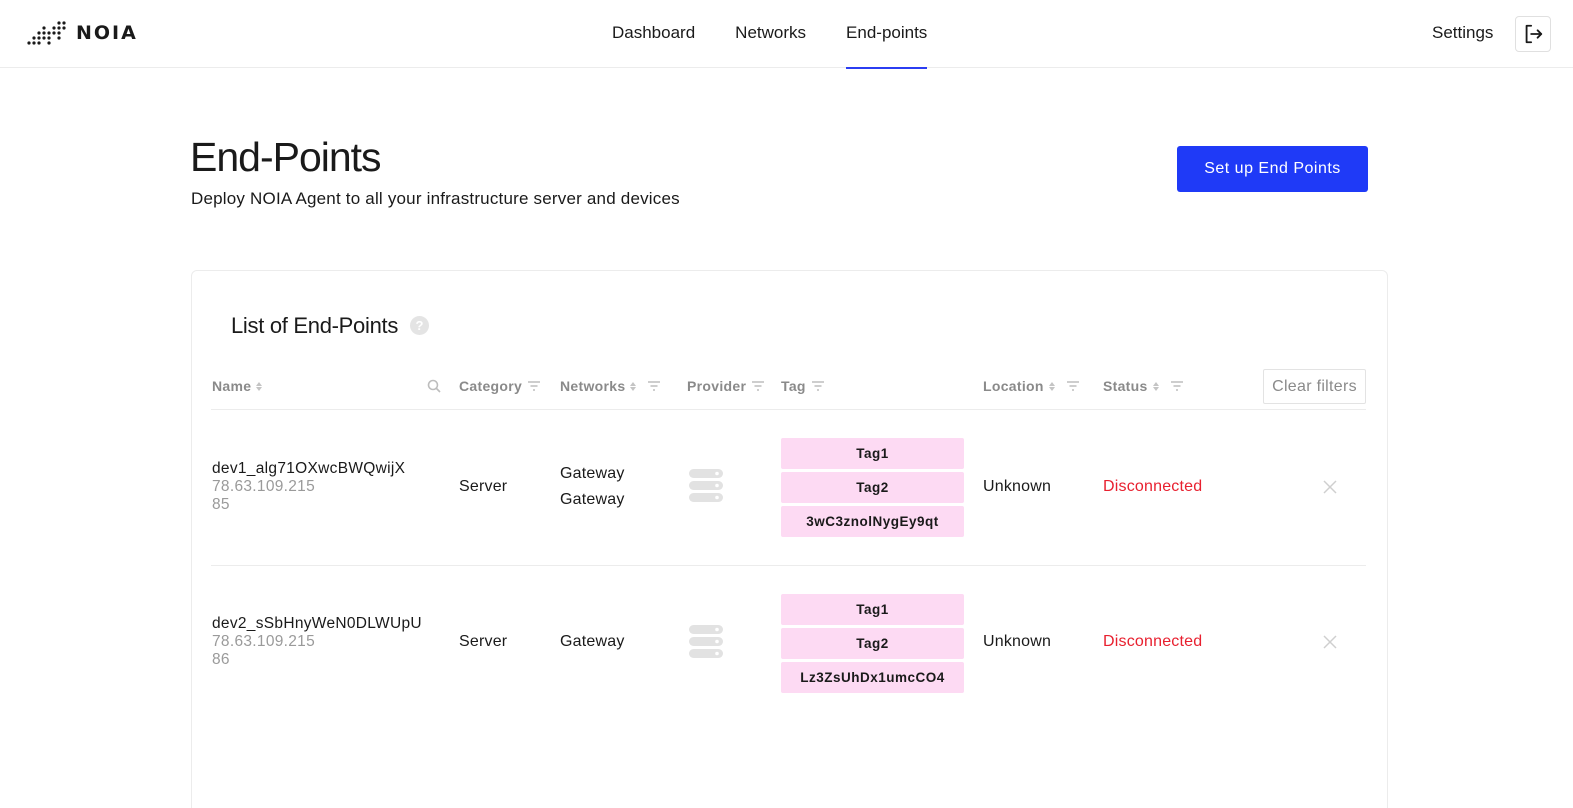 The width and height of the screenshot is (1573, 808). Describe the element at coordinates (872, 677) in the screenshot. I see `tag-chip: Lz3ZsUhDx1umcCO4` at that location.